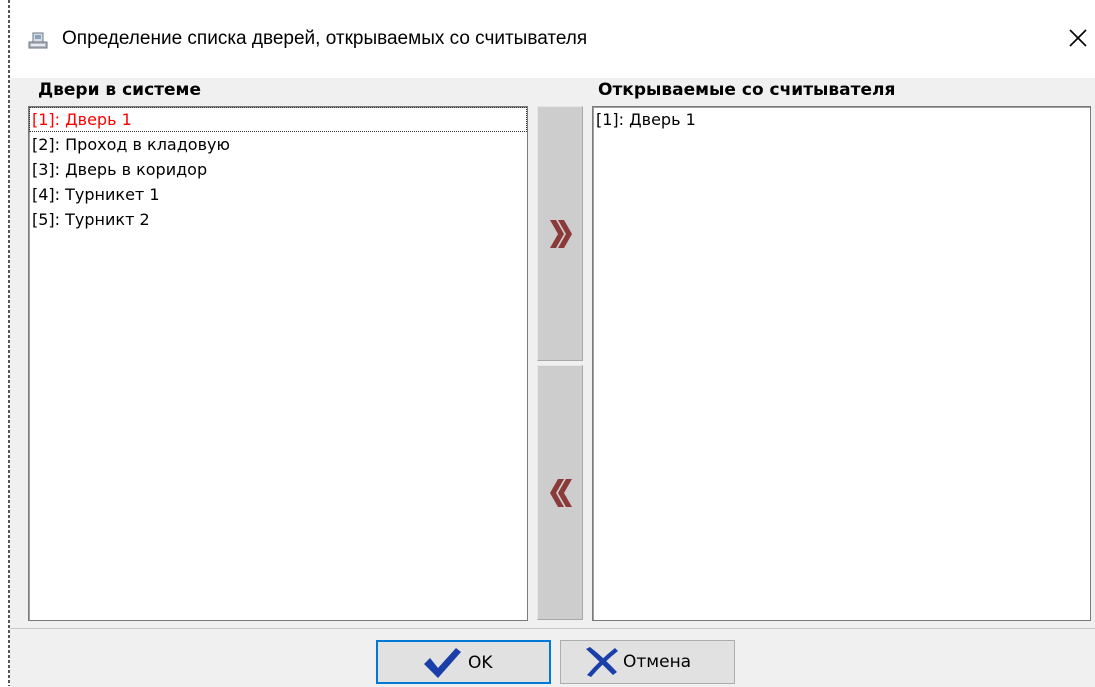 This screenshot has height=687, width=1095. What do you see at coordinates (747, 90) in the screenshot?
I see `assigned-doors-label: Открываемые со считывателя` at bounding box center [747, 90].